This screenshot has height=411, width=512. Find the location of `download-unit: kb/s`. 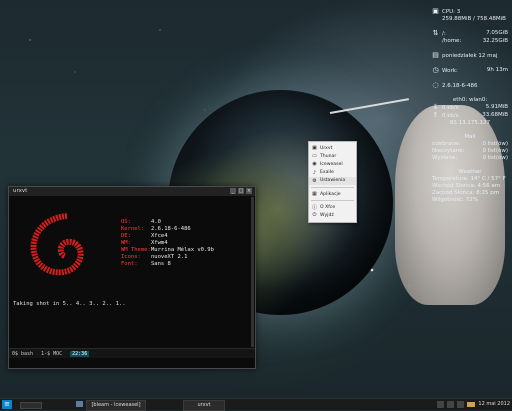

download-unit: kb/s is located at coordinates (453, 108).